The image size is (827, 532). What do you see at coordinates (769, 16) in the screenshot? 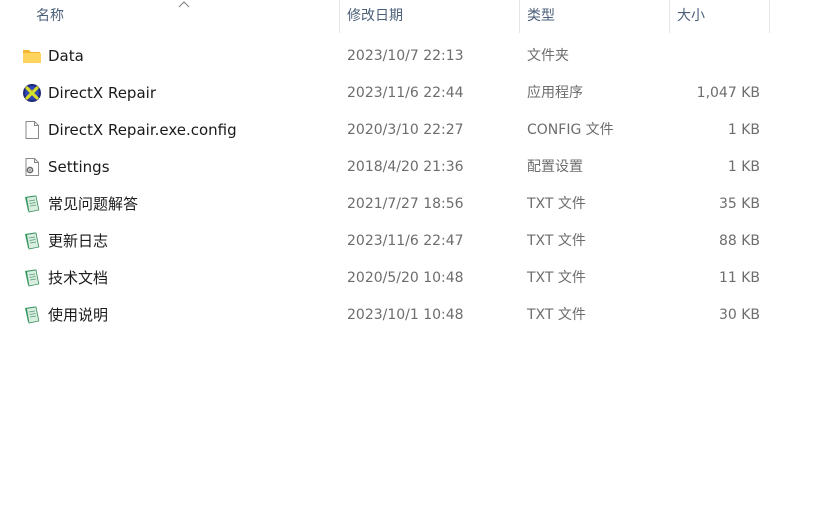
I see `column-divider` at bounding box center [769, 16].